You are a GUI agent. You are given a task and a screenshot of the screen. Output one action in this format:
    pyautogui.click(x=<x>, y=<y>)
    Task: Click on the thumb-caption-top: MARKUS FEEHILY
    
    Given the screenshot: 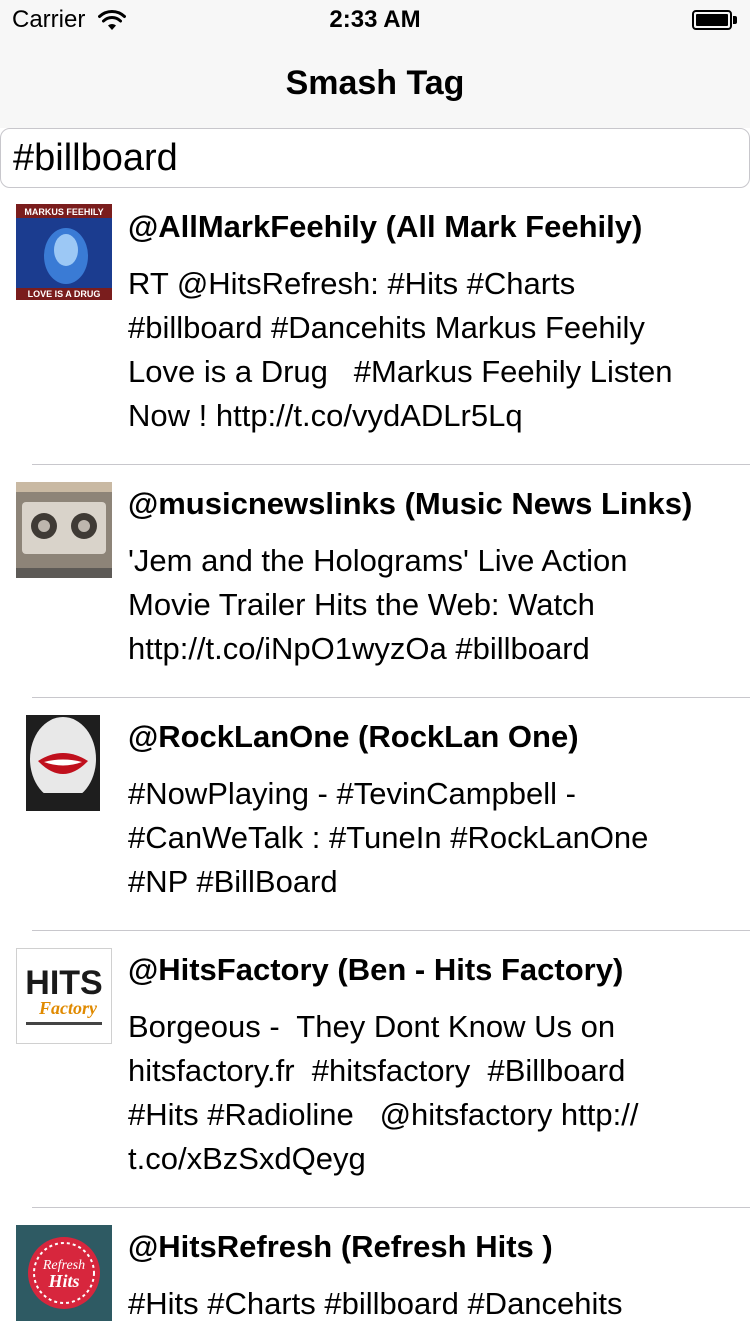 What is the action you would take?
    pyautogui.click(x=63, y=212)
    